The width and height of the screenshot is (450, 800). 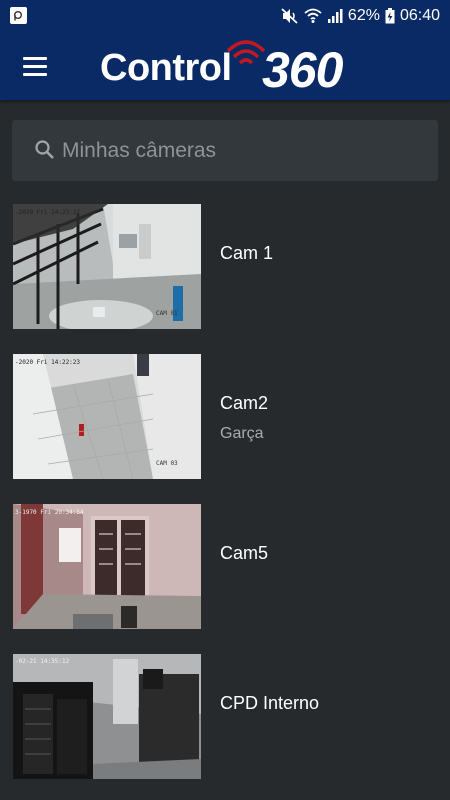 I want to click on search-bar, so click(x=225, y=150).